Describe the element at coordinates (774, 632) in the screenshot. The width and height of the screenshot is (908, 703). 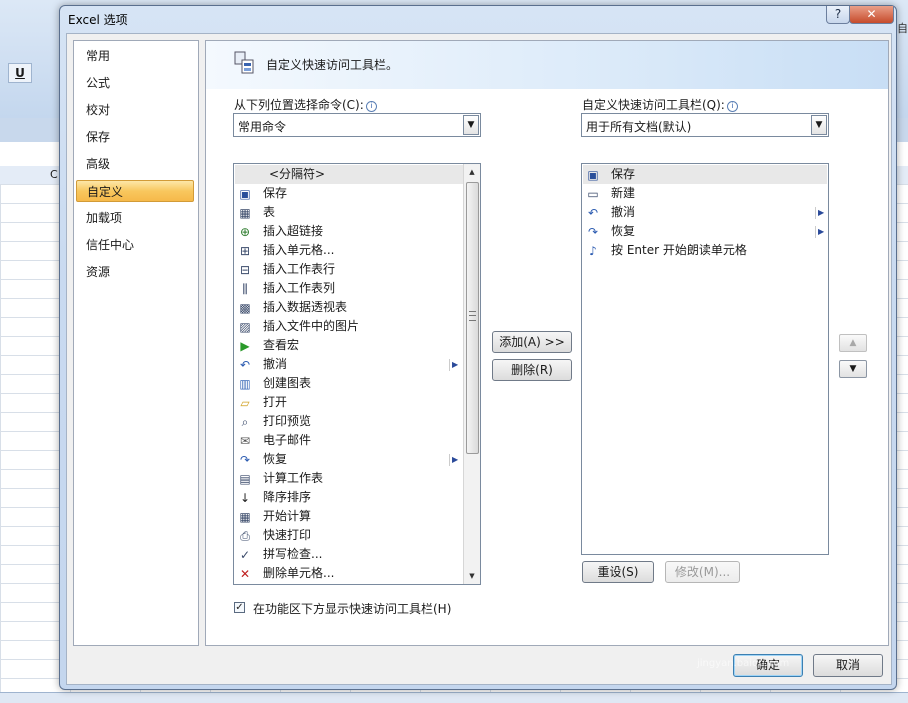
I see `watermark-logo: Baidu经验` at that location.